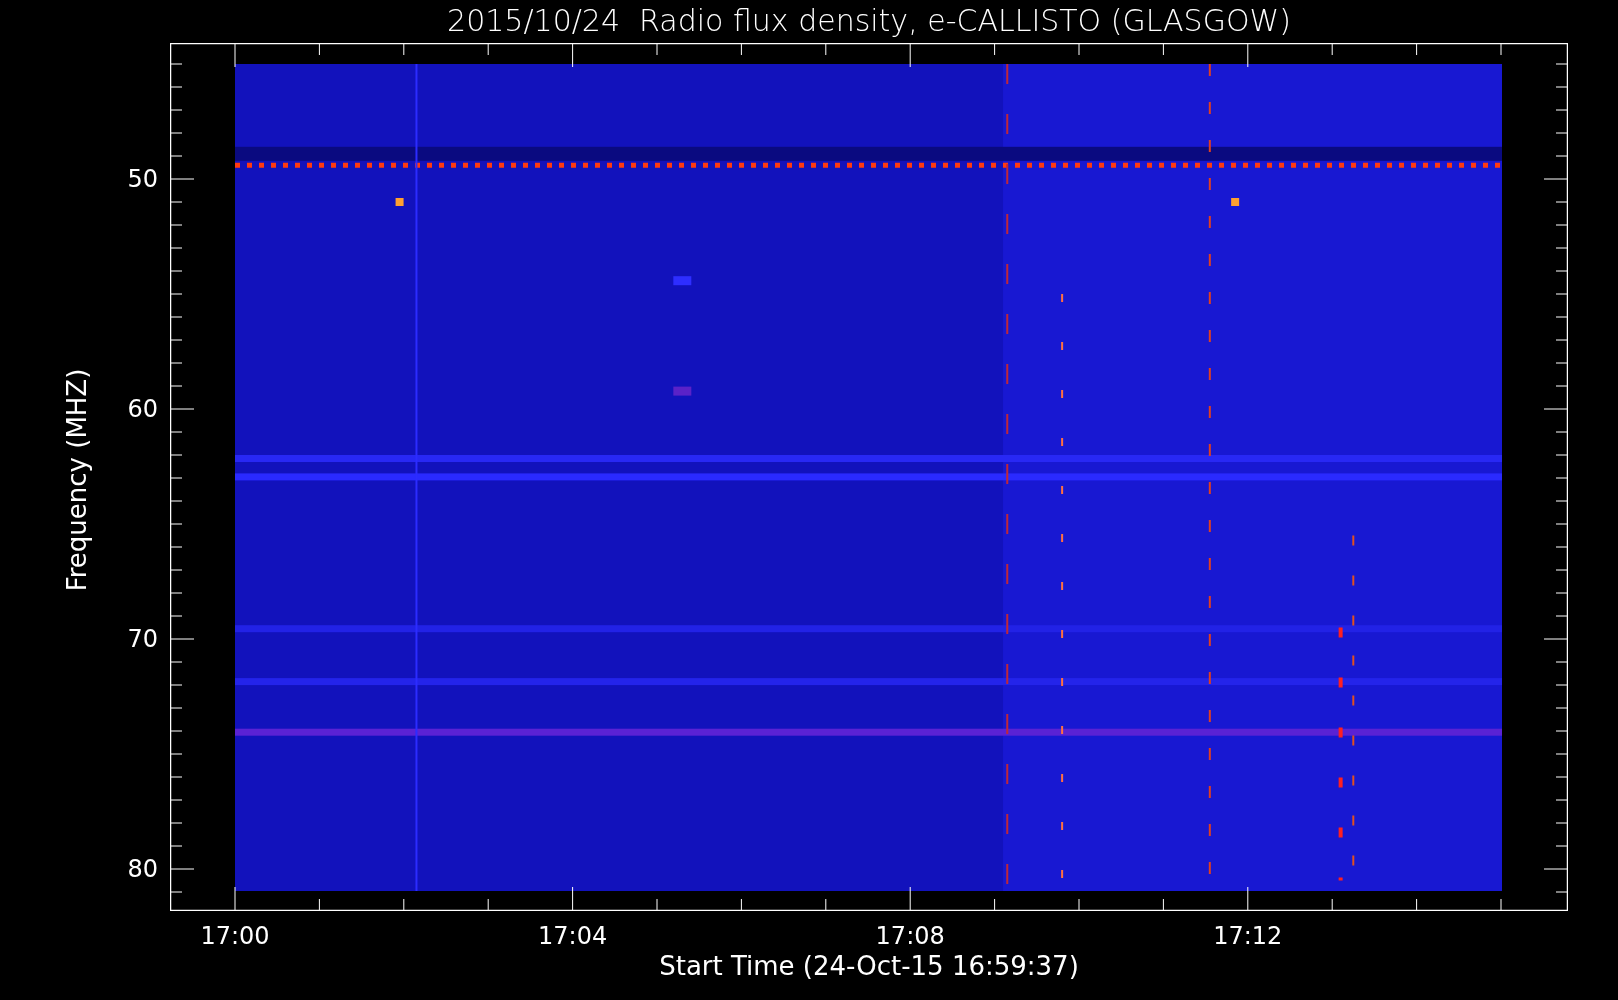 This screenshot has width=1618, height=1000. What do you see at coordinates (573, 936) in the screenshot?
I see `x-tick-label: 17:04` at bounding box center [573, 936].